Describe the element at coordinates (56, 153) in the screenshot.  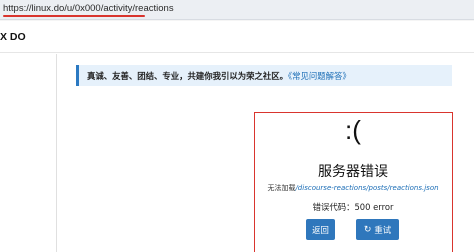
I see `sidebar-divider` at that location.